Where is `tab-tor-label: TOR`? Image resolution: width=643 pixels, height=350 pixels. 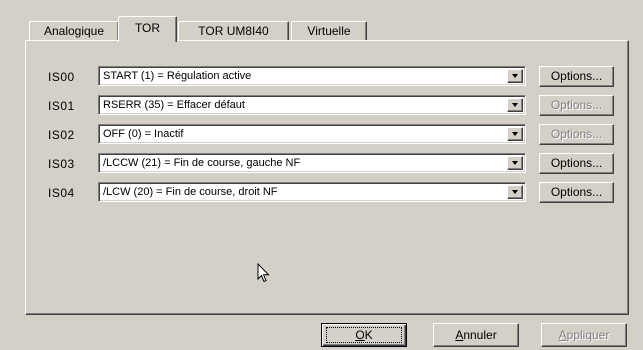 tab-tor-label: TOR is located at coordinates (147, 28).